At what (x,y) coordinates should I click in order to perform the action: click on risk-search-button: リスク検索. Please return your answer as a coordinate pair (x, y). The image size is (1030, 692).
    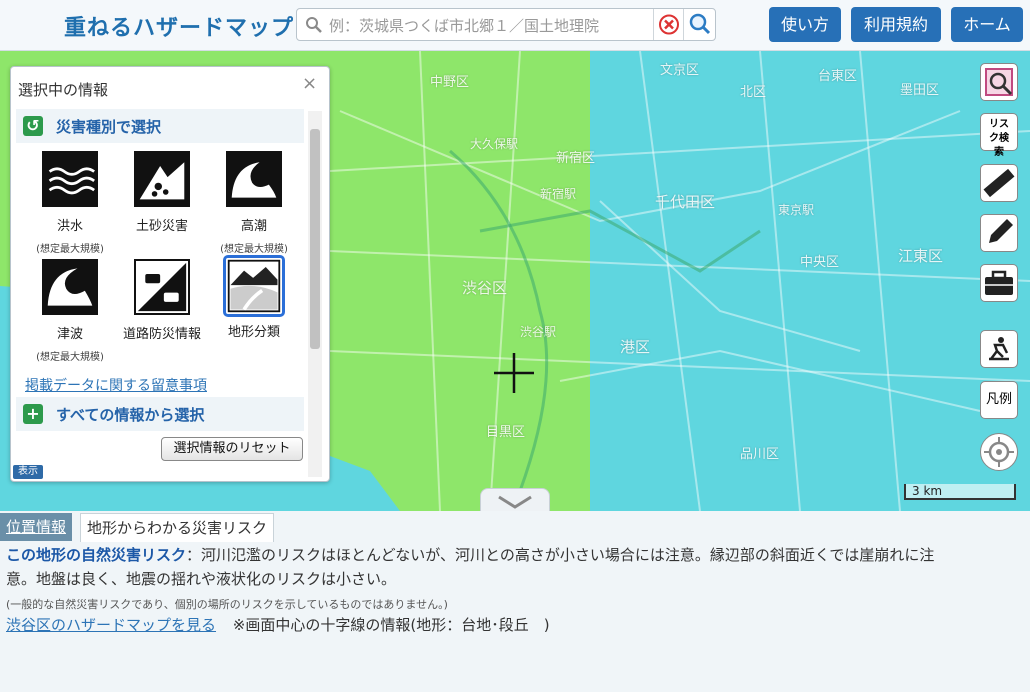
    Looking at the image, I should click on (999, 135).